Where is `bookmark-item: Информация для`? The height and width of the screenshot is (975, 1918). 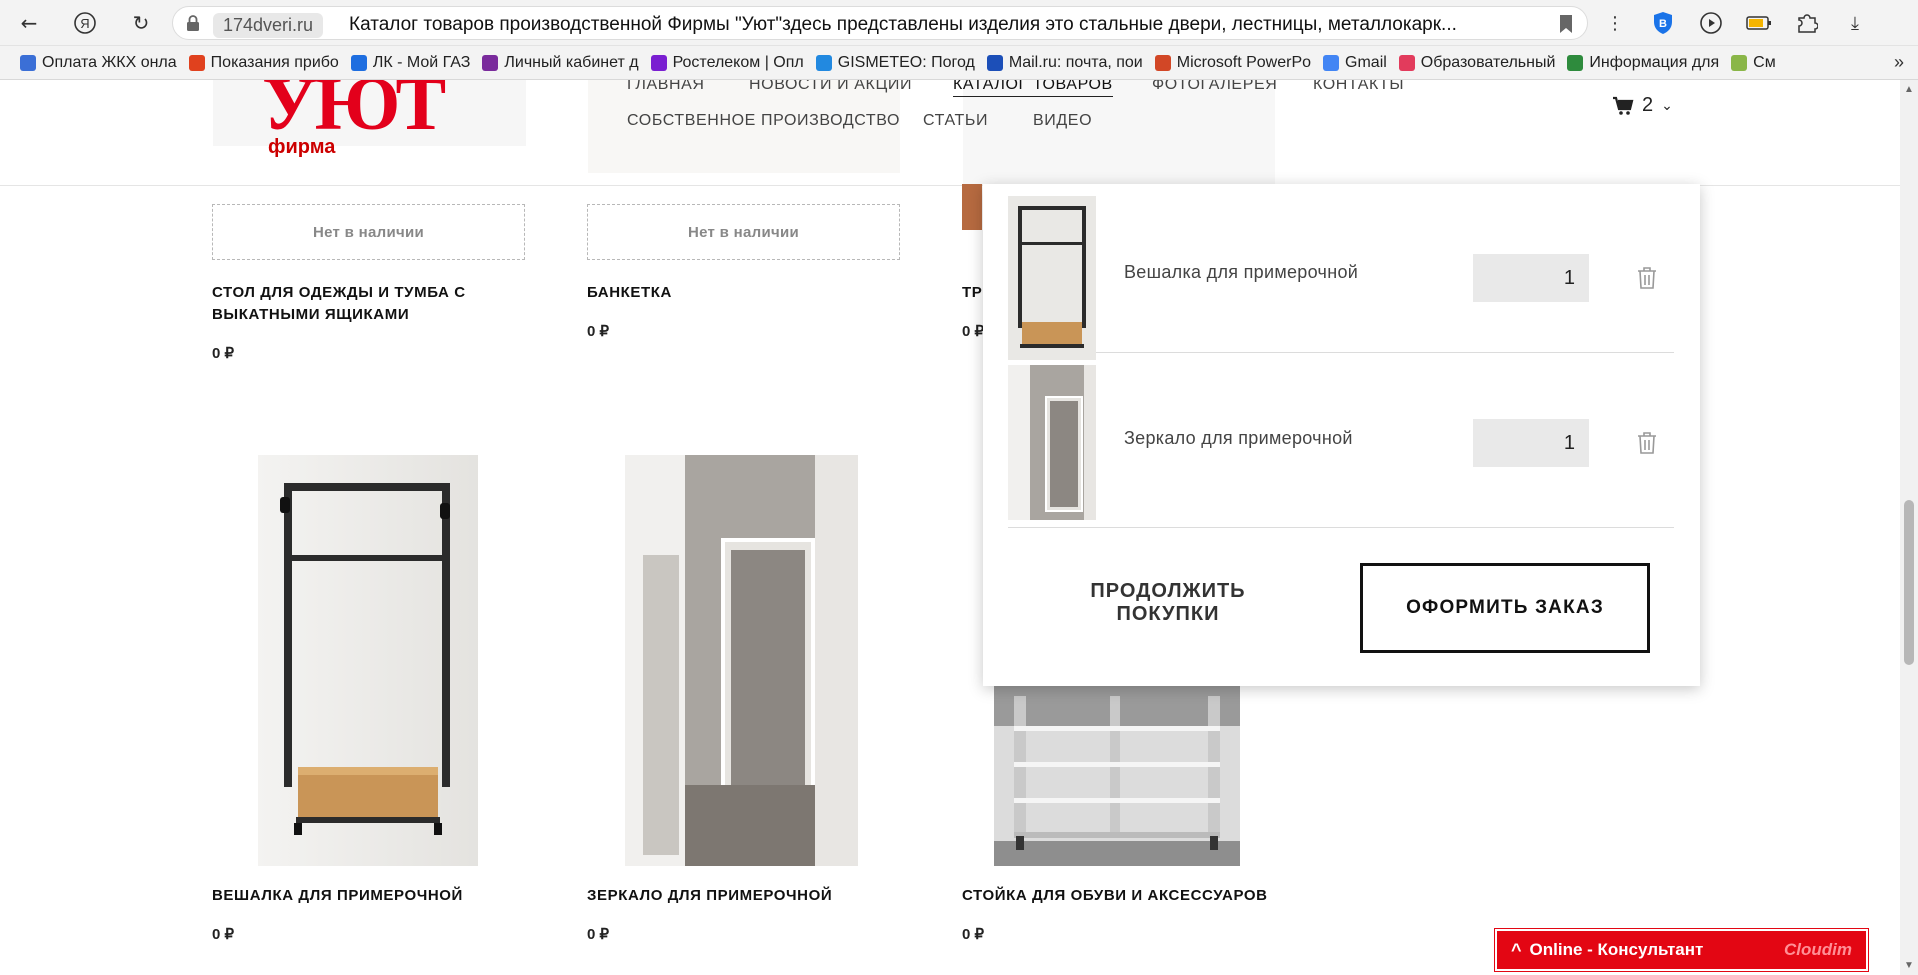 bookmark-item: Информация для is located at coordinates (1643, 63).